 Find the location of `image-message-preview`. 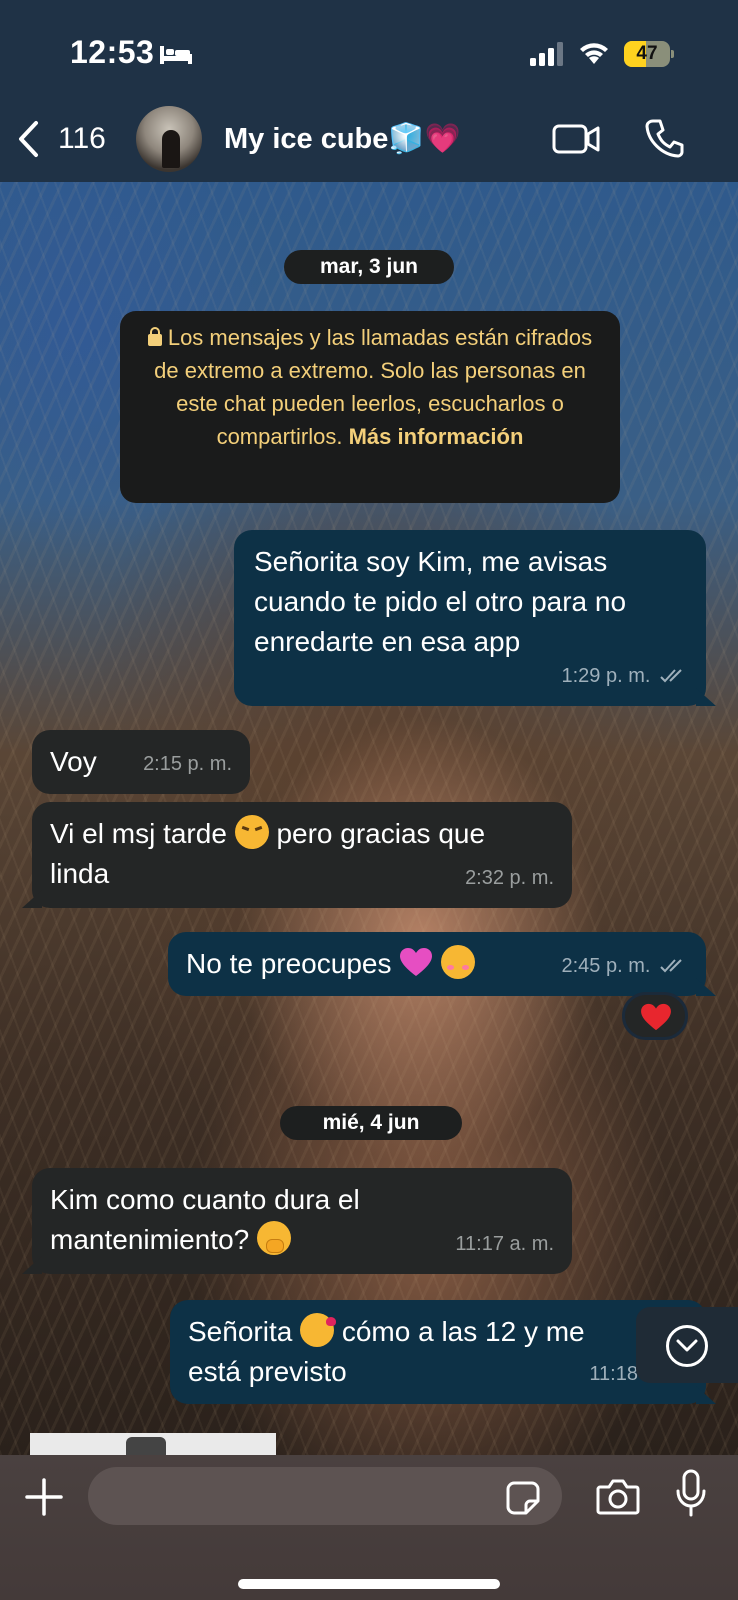

image-message-preview is located at coordinates (153, 1444).